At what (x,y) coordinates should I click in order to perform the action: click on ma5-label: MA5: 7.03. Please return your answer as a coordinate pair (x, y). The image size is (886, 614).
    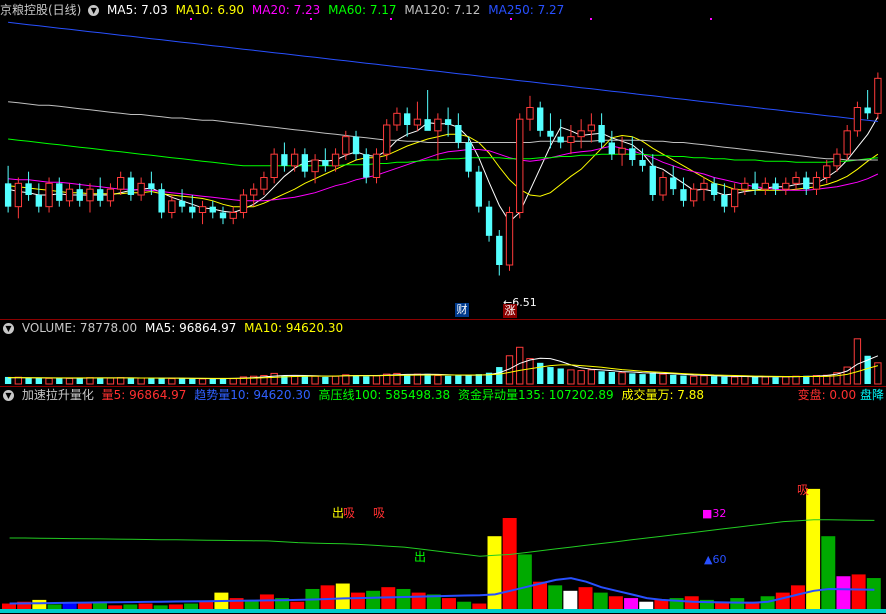
    Looking at the image, I should click on (137, 10).